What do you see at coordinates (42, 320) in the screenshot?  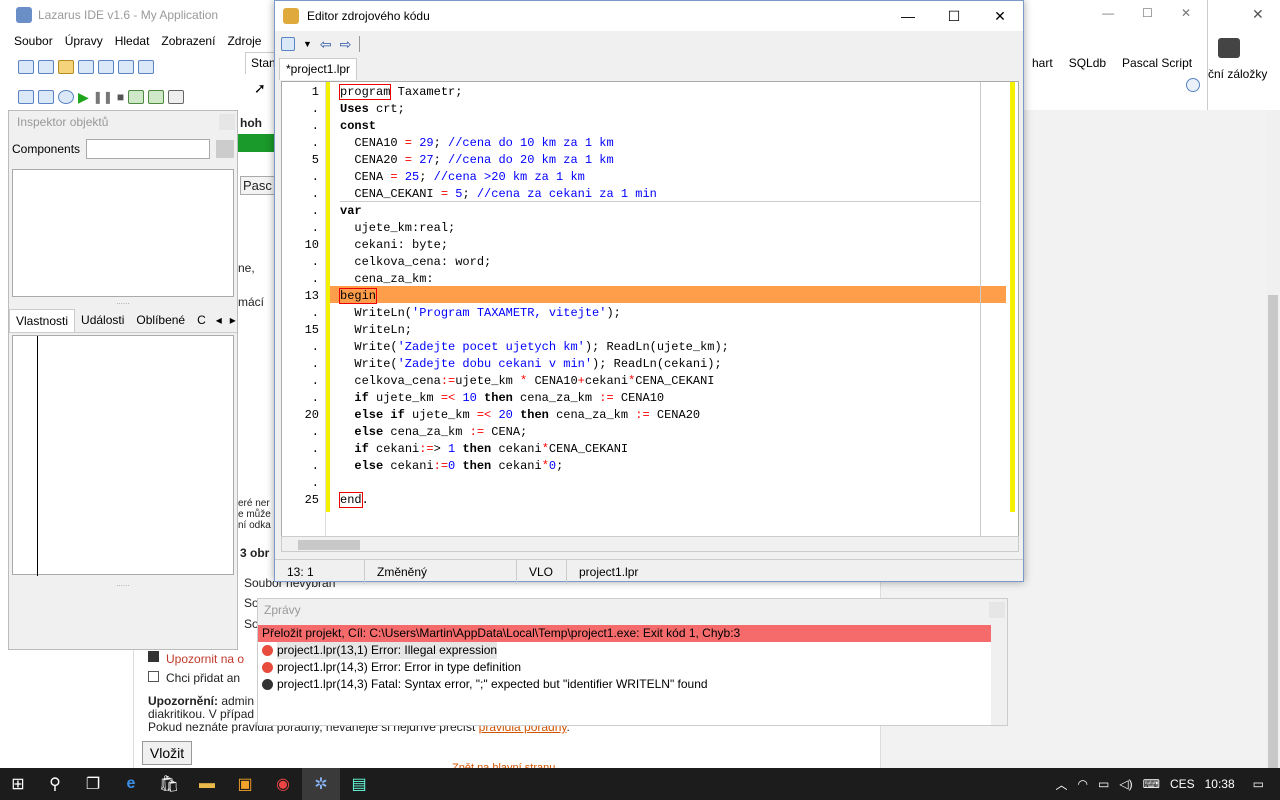 I see `tab-vlastnosti: Vlastnosti` at bounding box center [42, 320].